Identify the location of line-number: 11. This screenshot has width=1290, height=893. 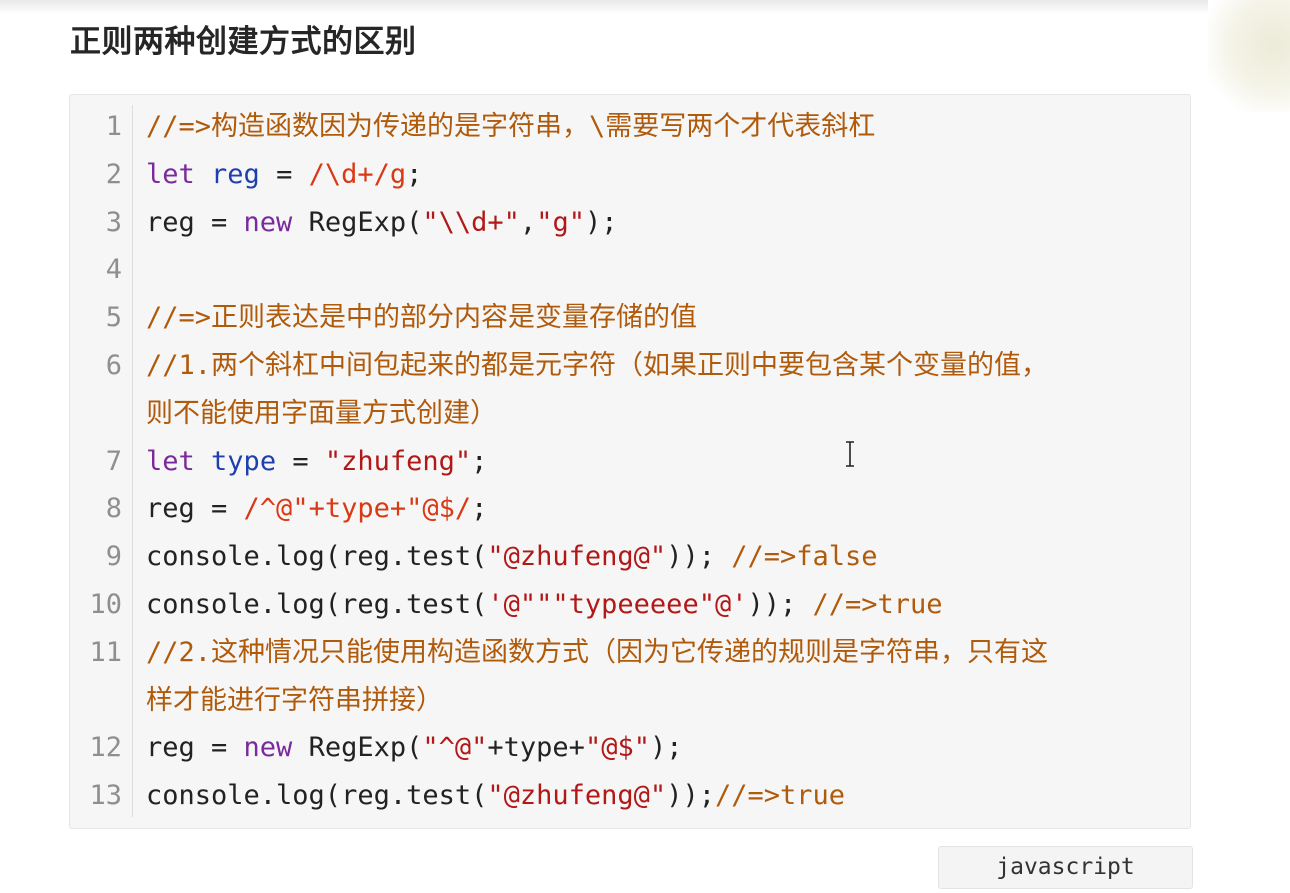
(105, 652).